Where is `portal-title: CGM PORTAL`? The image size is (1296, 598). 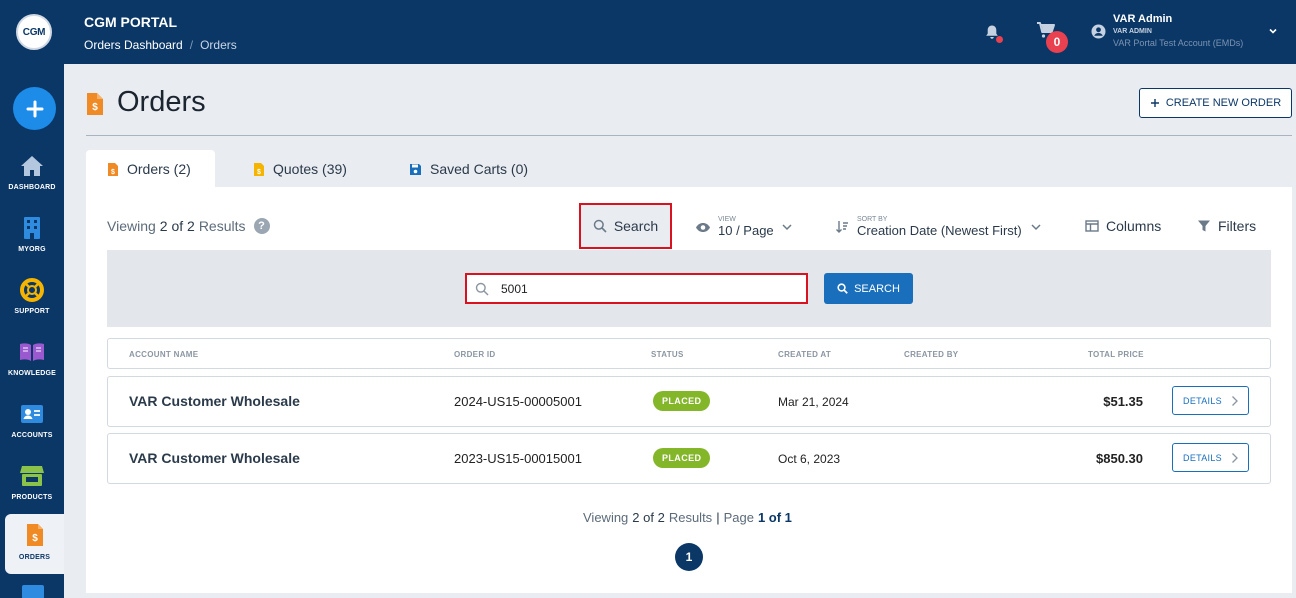 portal-title: CGM PORTAL is located at coordinates (131, 22).